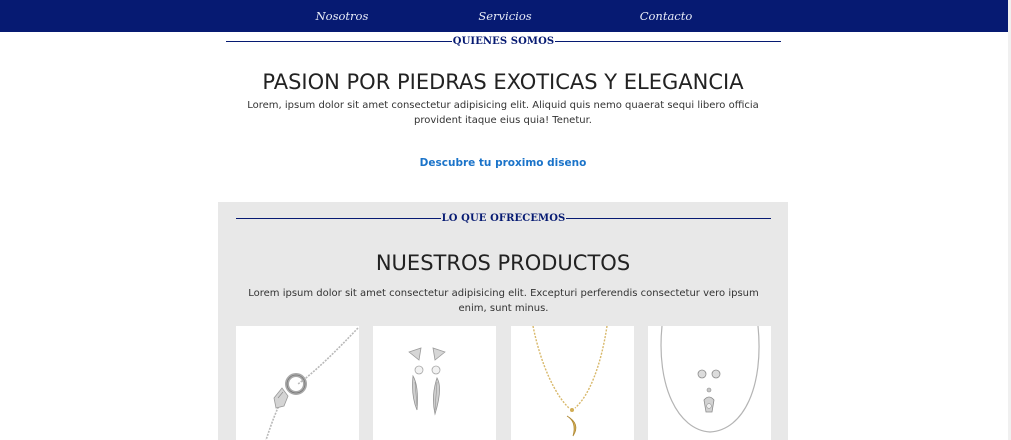 This screenshot has width=1011, height=440. Describe the element at coordinates (503, 82) in the screenshot. I see `about-title: PASION POR PIEDRAS EXOTICAS Y ELEGANCIA` at that location.